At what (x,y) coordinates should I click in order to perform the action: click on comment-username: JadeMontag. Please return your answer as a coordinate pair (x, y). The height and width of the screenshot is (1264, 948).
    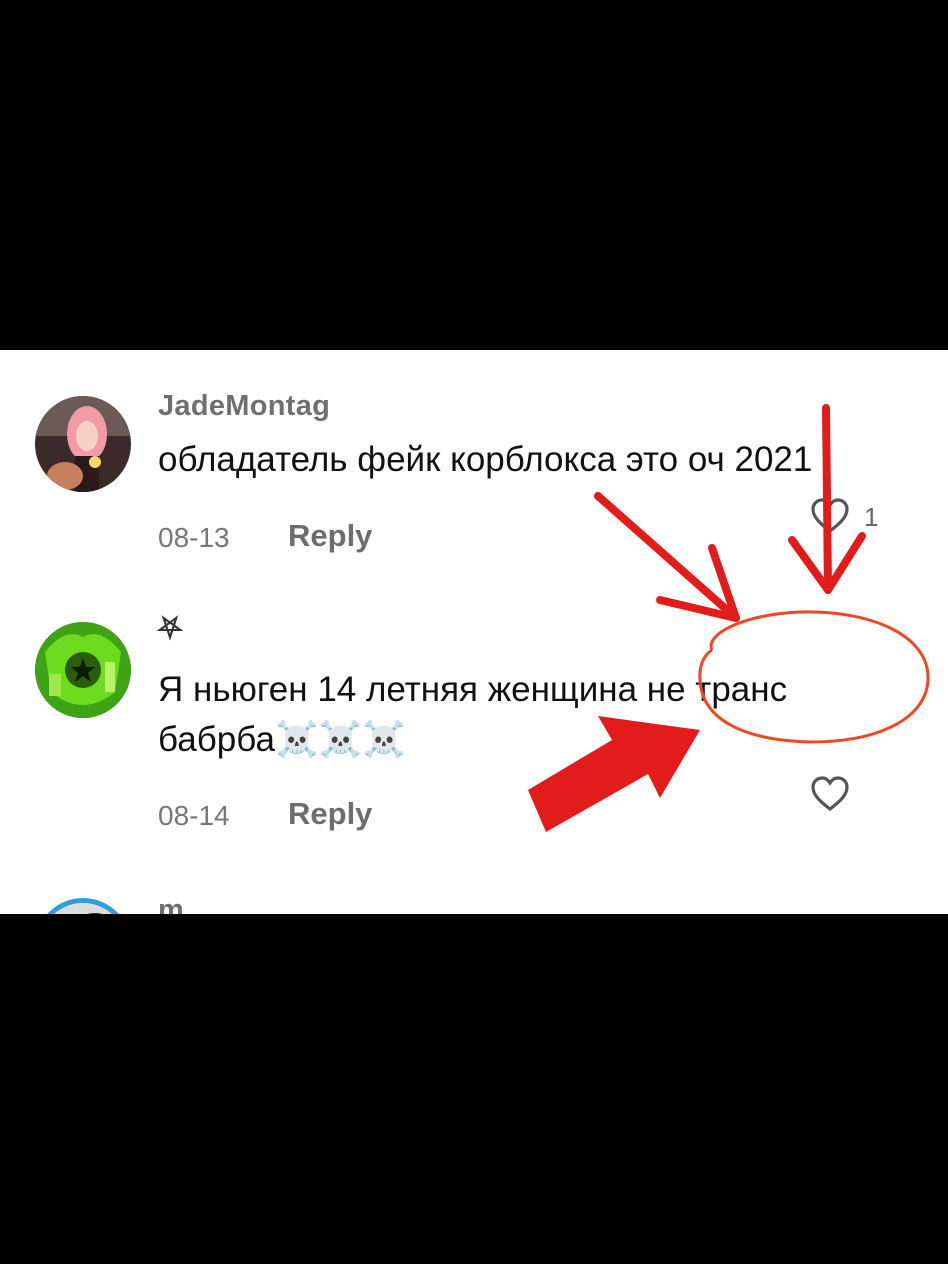
    Looking at the image, I should click on (244, 406).